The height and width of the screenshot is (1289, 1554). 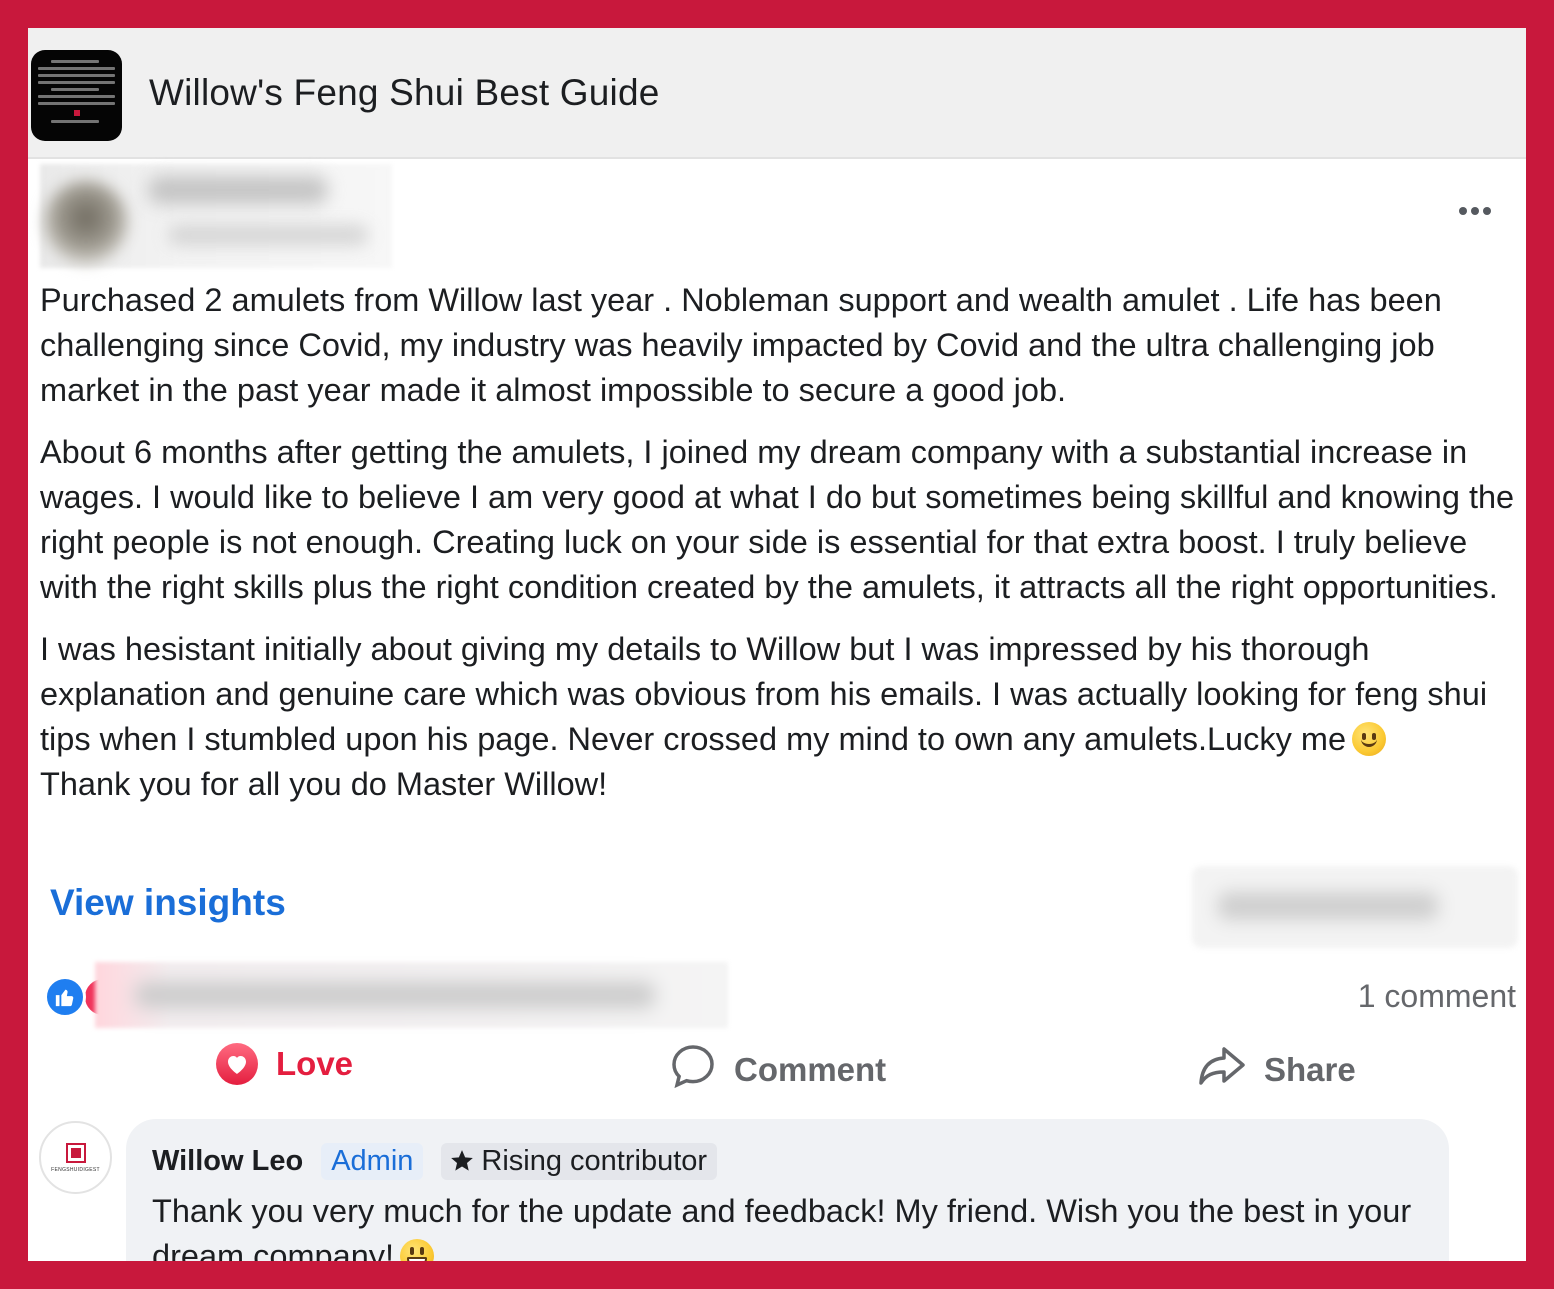 What do you see at coordinates (777, 93) in the screenshot?
I see `group-header: Willow's Feng Shui Best Guide` at bounding box center [777, 93].